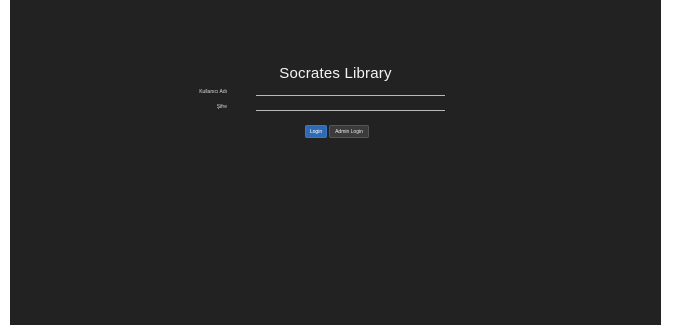 This screenshot has height=329, width=673. I want to click on password-input, so click(350, 107).